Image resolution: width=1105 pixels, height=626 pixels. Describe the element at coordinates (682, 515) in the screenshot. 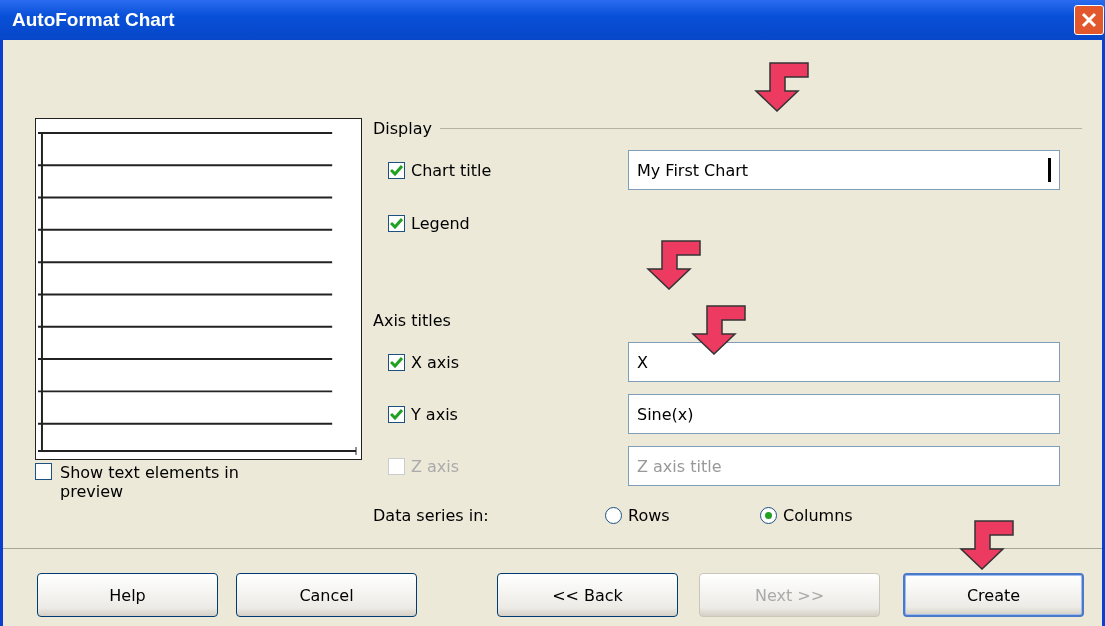

I see `radio-button: Rows` at that location.